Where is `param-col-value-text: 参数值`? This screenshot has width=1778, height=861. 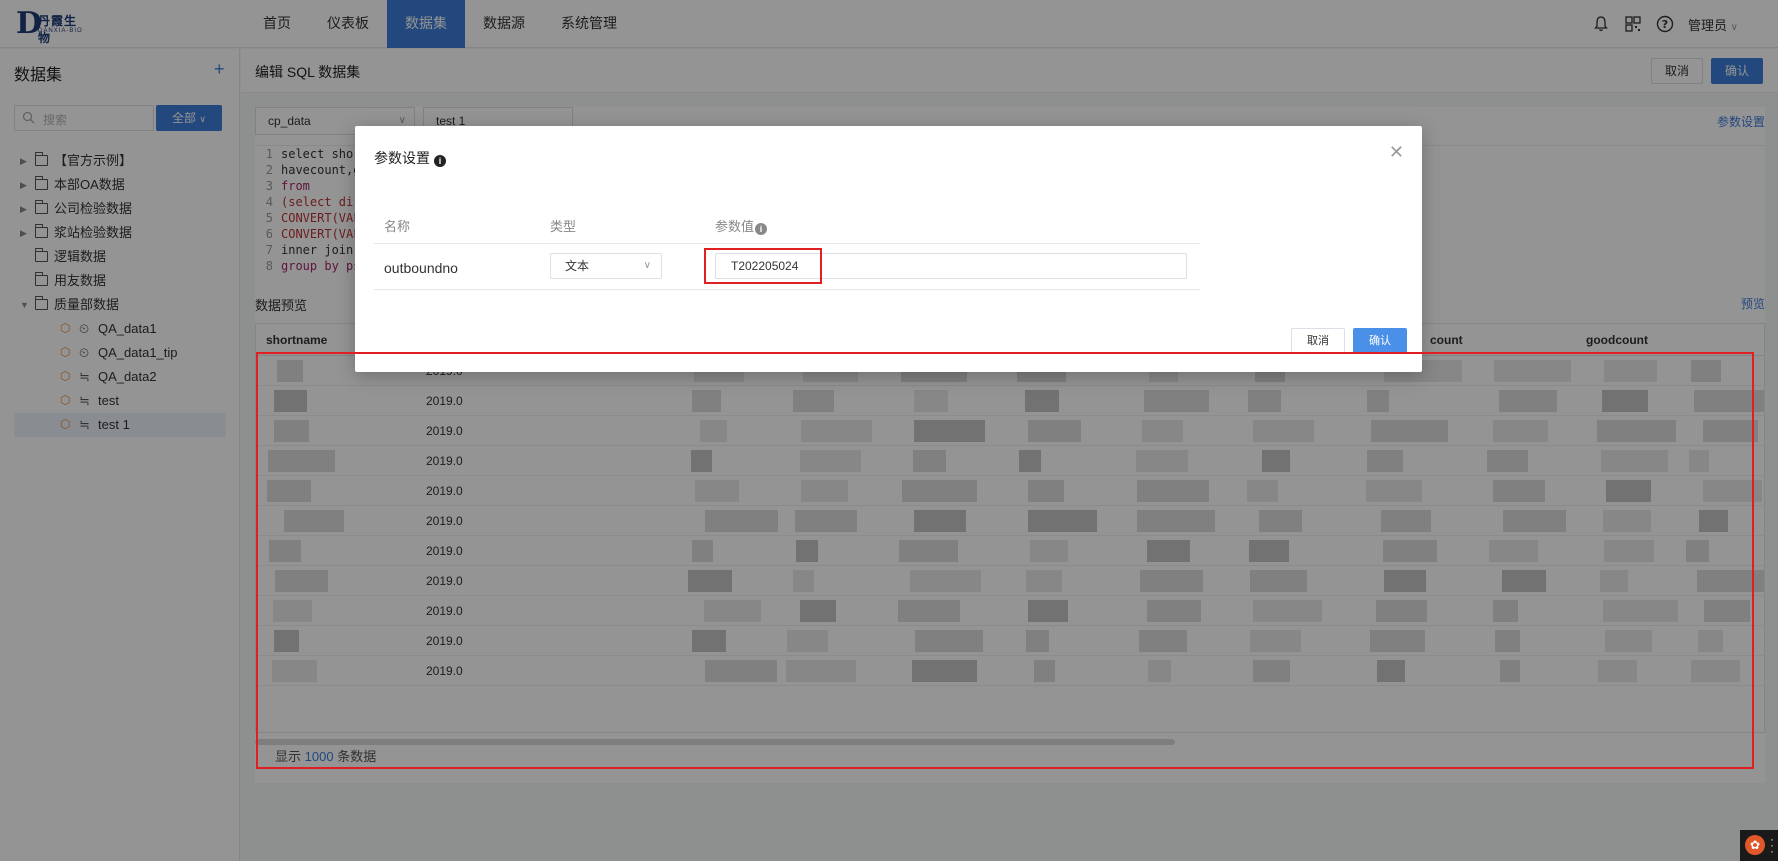 param-col-value-text: 参数值 is located at coordinates (735, 226).